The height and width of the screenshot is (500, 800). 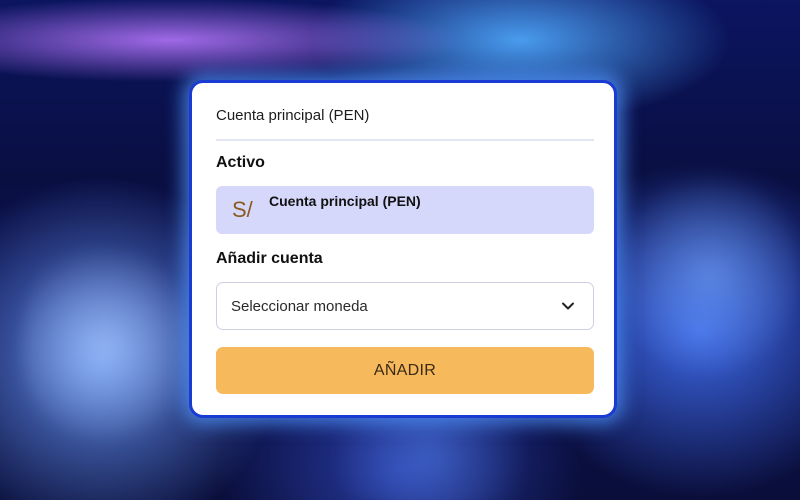 What do you see at coordinates (568, 306) in the screenshot?
I see `chevron-down-icon` at bounding box center [568, 306].